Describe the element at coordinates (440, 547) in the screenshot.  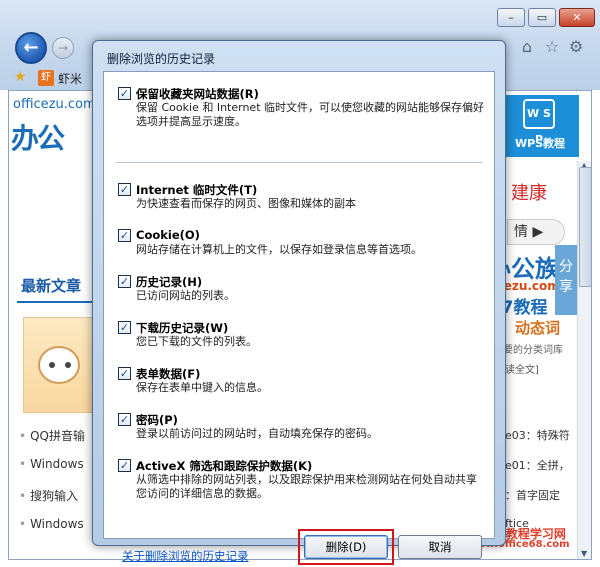
I see `cancel-button: 取消` at that location.